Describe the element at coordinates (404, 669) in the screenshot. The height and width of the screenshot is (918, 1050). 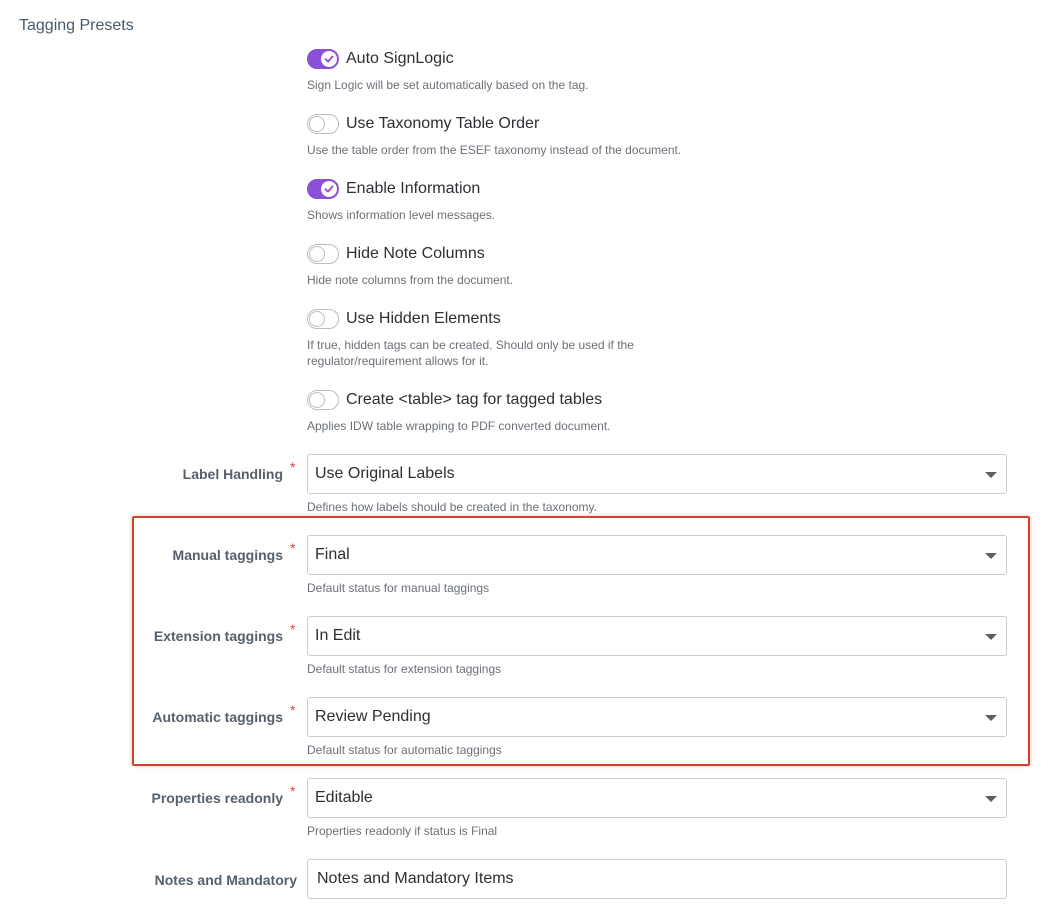
I see `extension-taggings-help: Default status for extension taggings` at that location.